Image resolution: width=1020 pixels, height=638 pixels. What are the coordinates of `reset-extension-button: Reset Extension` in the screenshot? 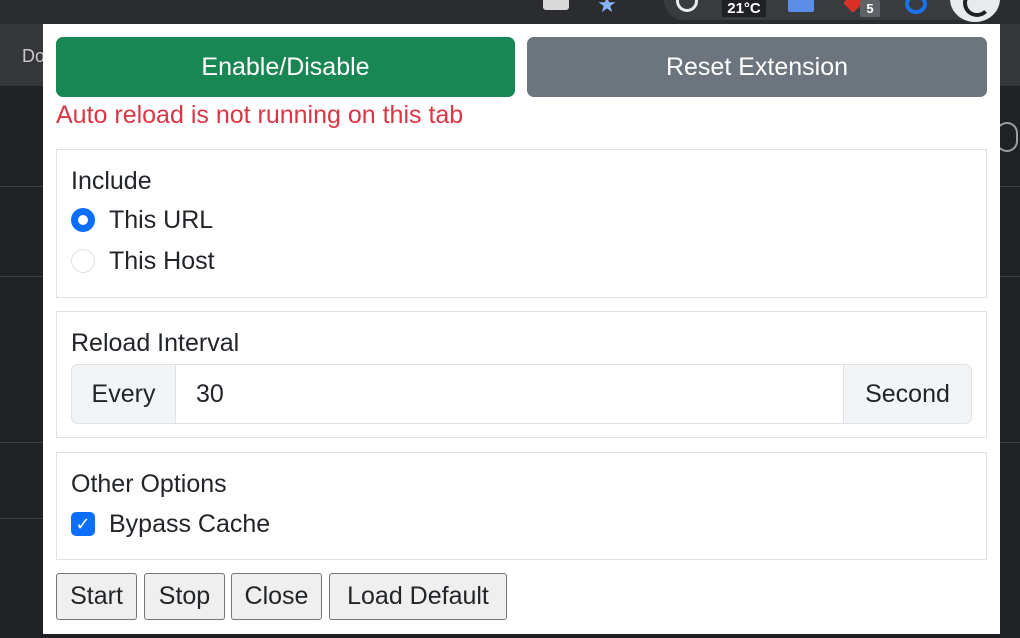 It's located at (757, 67).